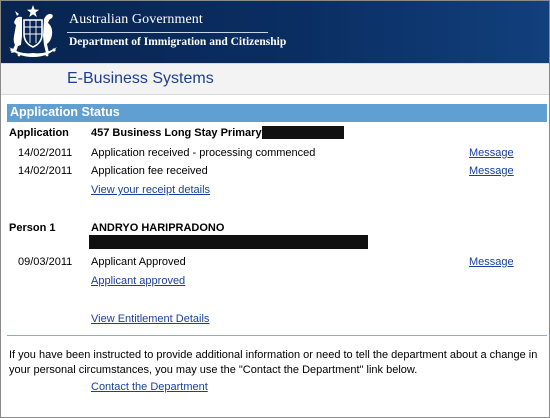 The width and height of the screenshot is (550, 418). I want to click on applicant-approved-link: Applicant approved, so click(138, 281).